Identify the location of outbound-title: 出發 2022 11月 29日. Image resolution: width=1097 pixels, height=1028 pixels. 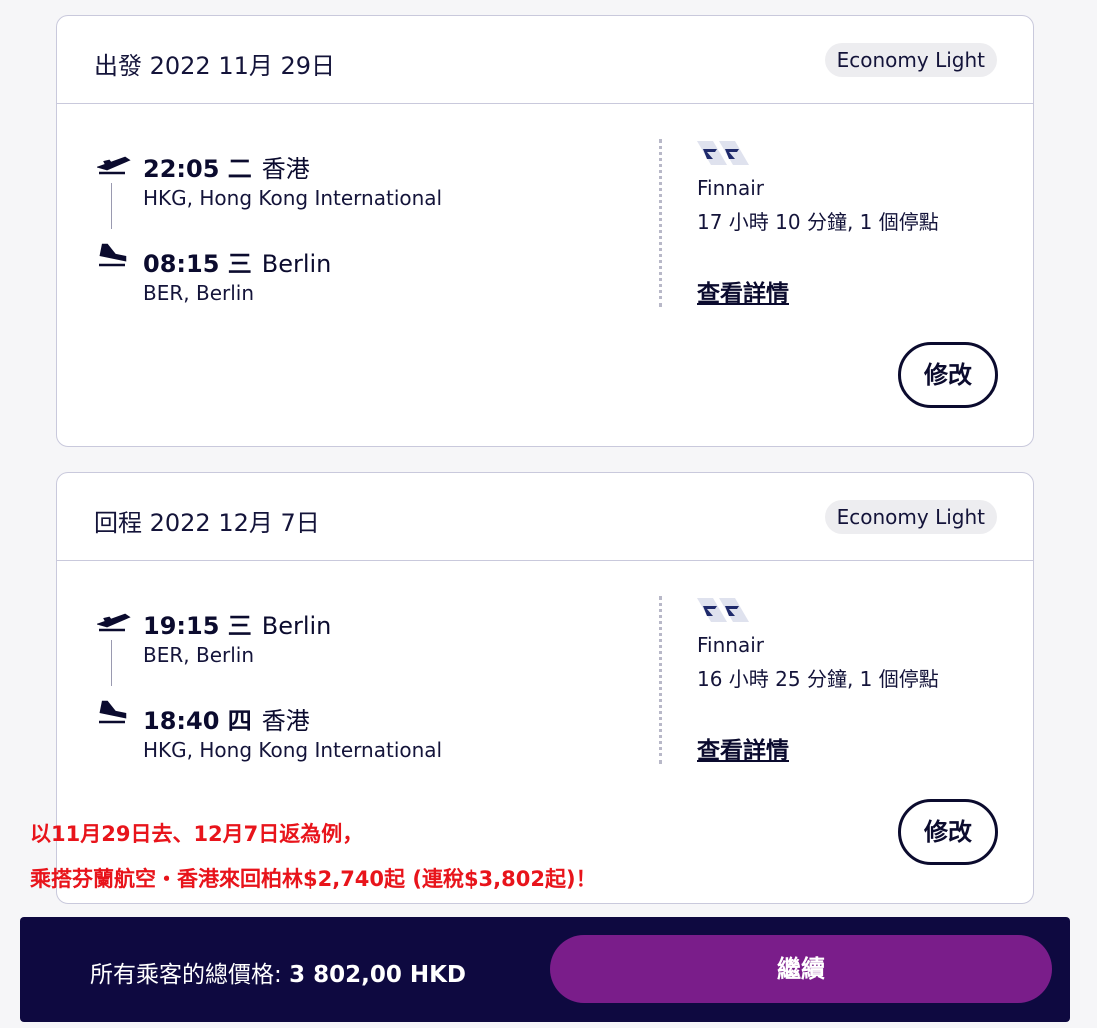
(215, 66).